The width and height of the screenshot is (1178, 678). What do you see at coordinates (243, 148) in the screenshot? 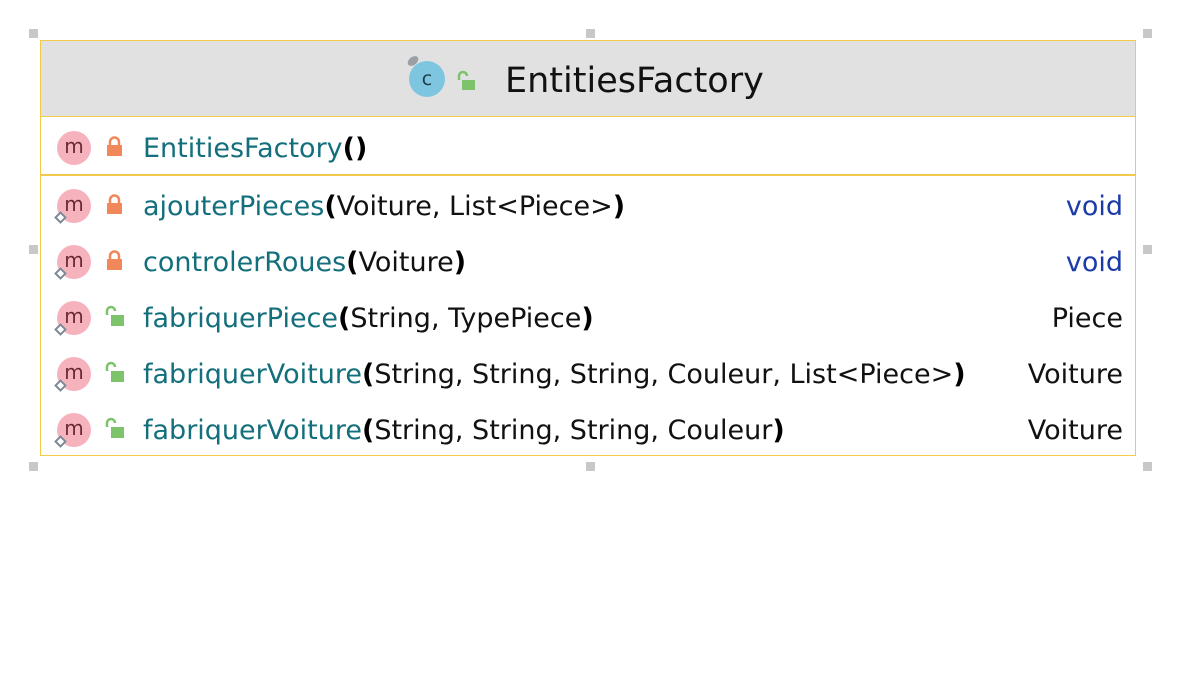
I see `method-name: EntitiesFactory` at bounding box center [243, 148].